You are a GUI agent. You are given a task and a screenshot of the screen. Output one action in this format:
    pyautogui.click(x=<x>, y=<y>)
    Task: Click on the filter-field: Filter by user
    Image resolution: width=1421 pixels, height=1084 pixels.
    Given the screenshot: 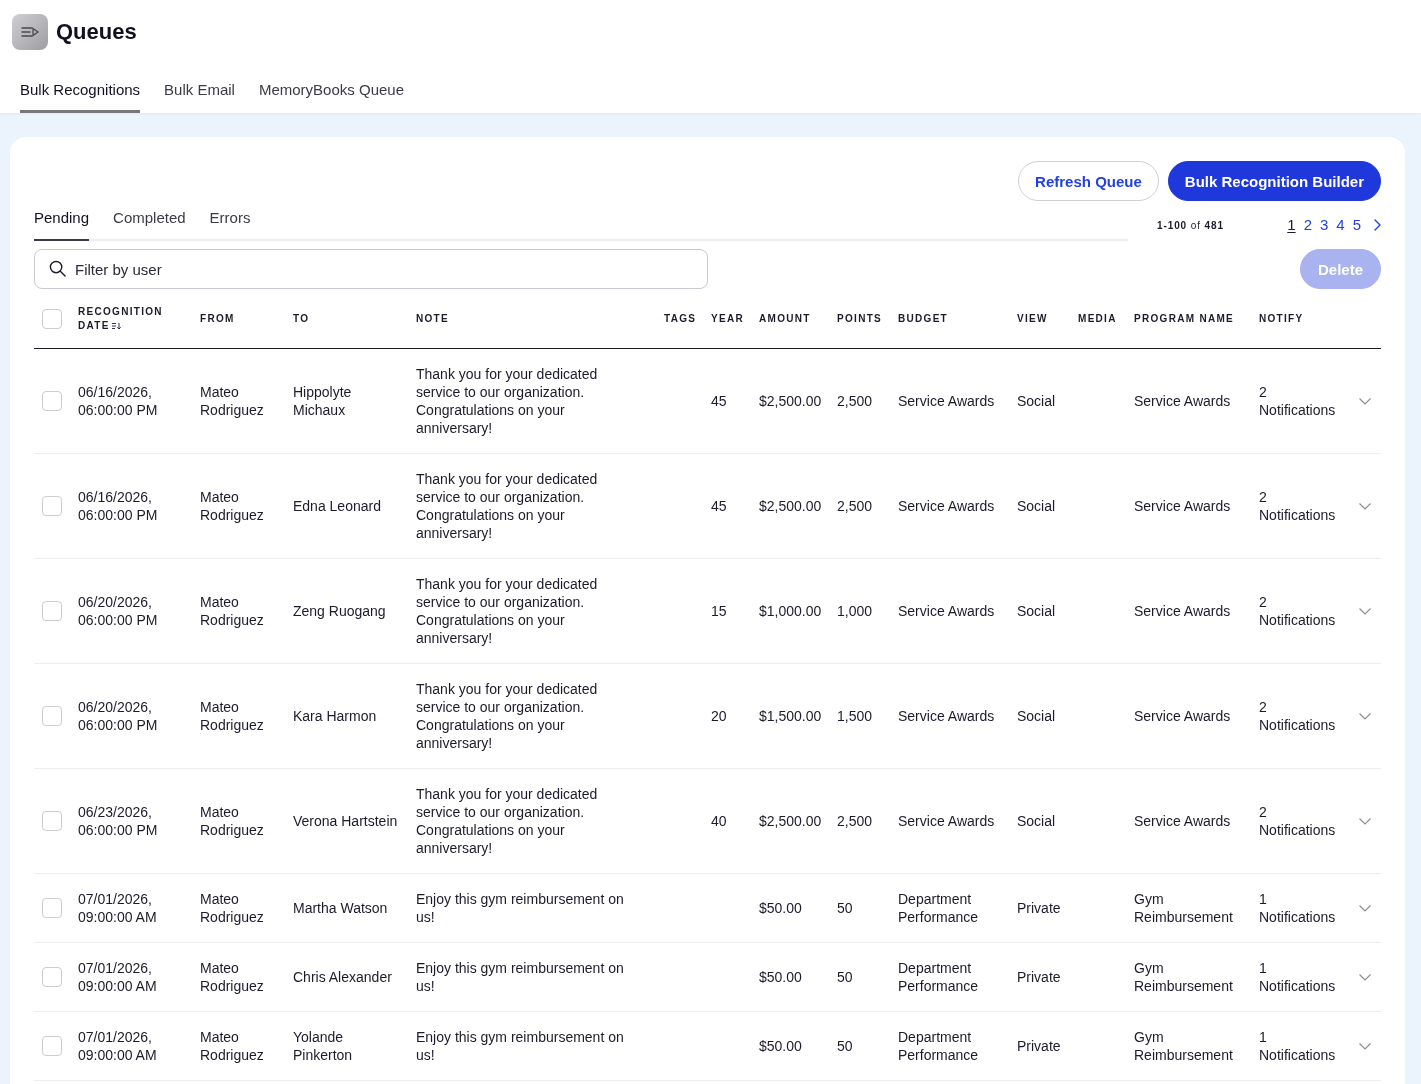 What is the action you would take?
    pyautogui.click(x=371, y=269)
    